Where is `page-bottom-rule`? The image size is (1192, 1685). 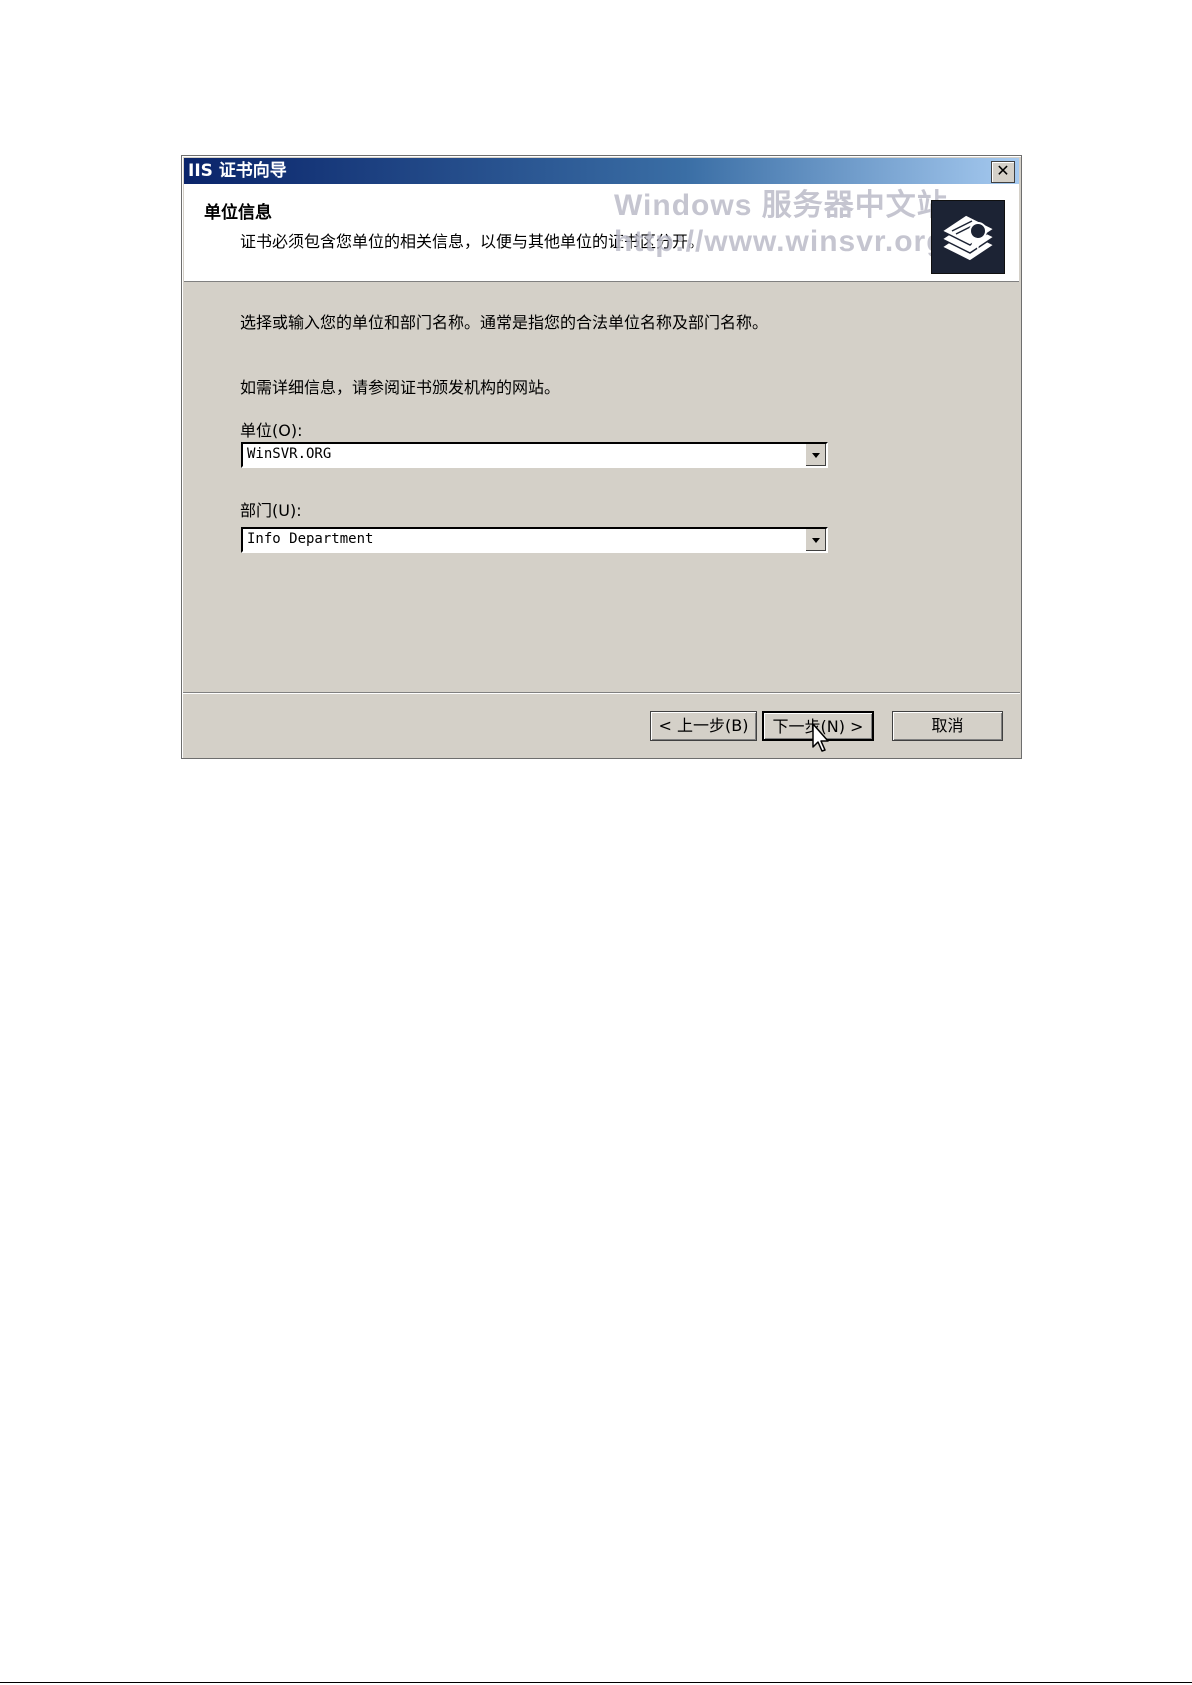
page-bottom-rule is located at coordinates (596, 1682).